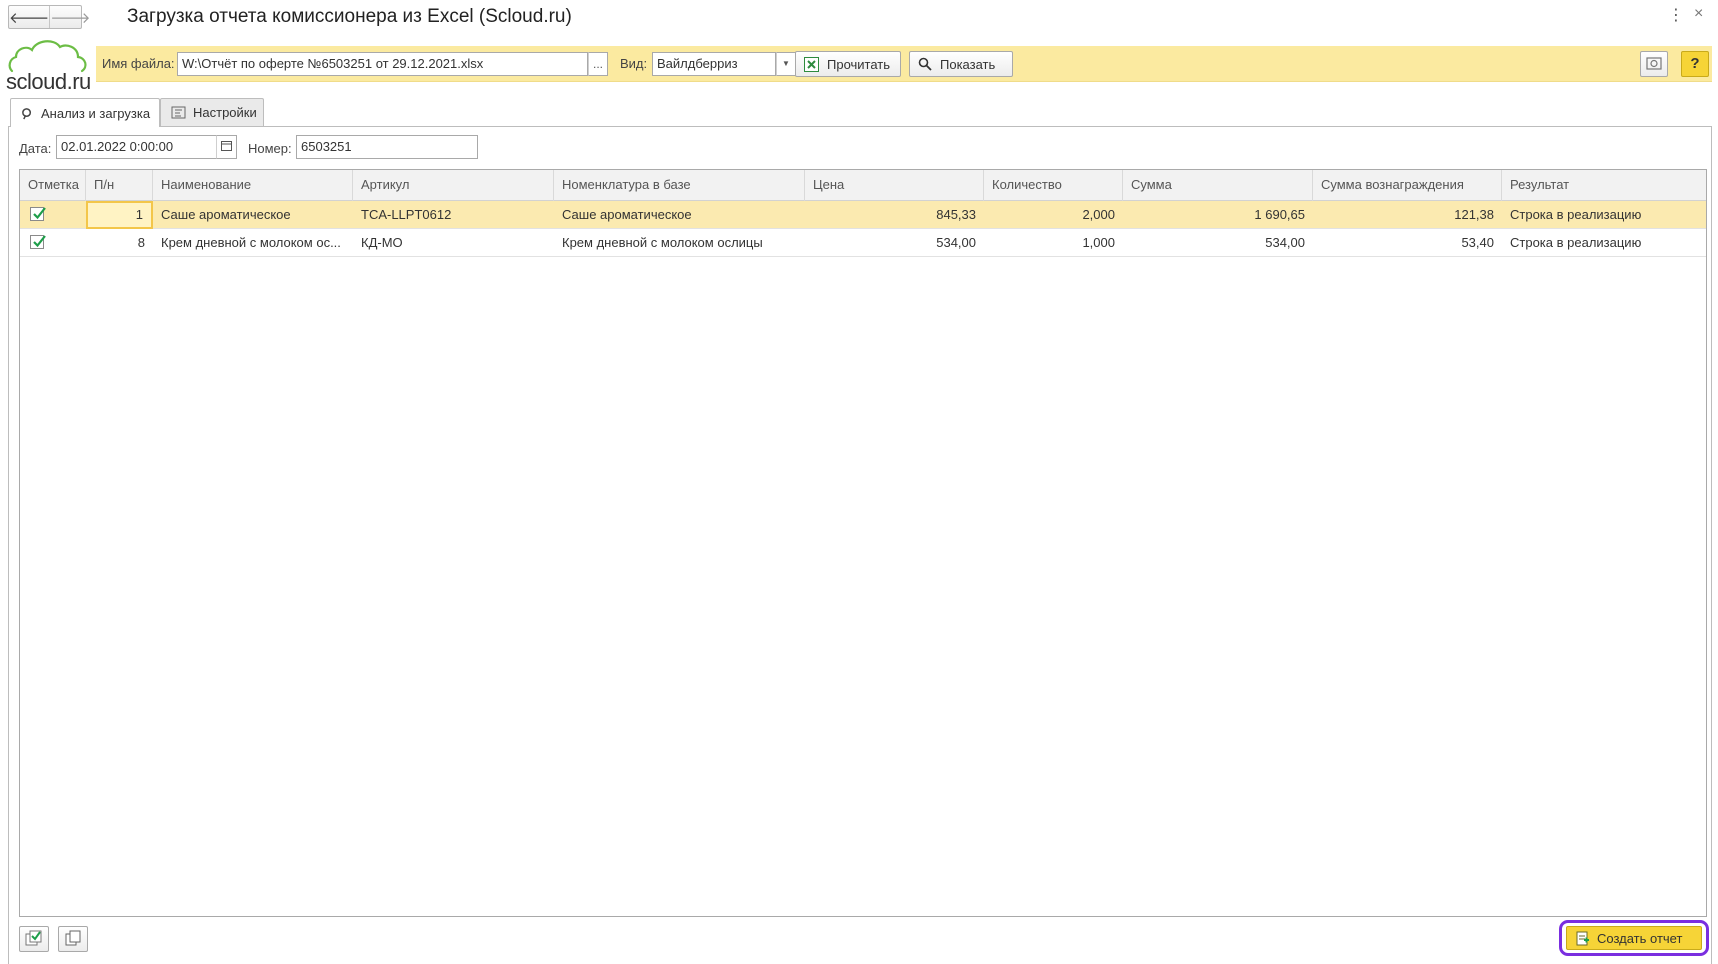 This screenshot has height=964, width=1718. Describe the element at coordinates (811, 64) in the screenshot. I see `excel-icon` at that location.